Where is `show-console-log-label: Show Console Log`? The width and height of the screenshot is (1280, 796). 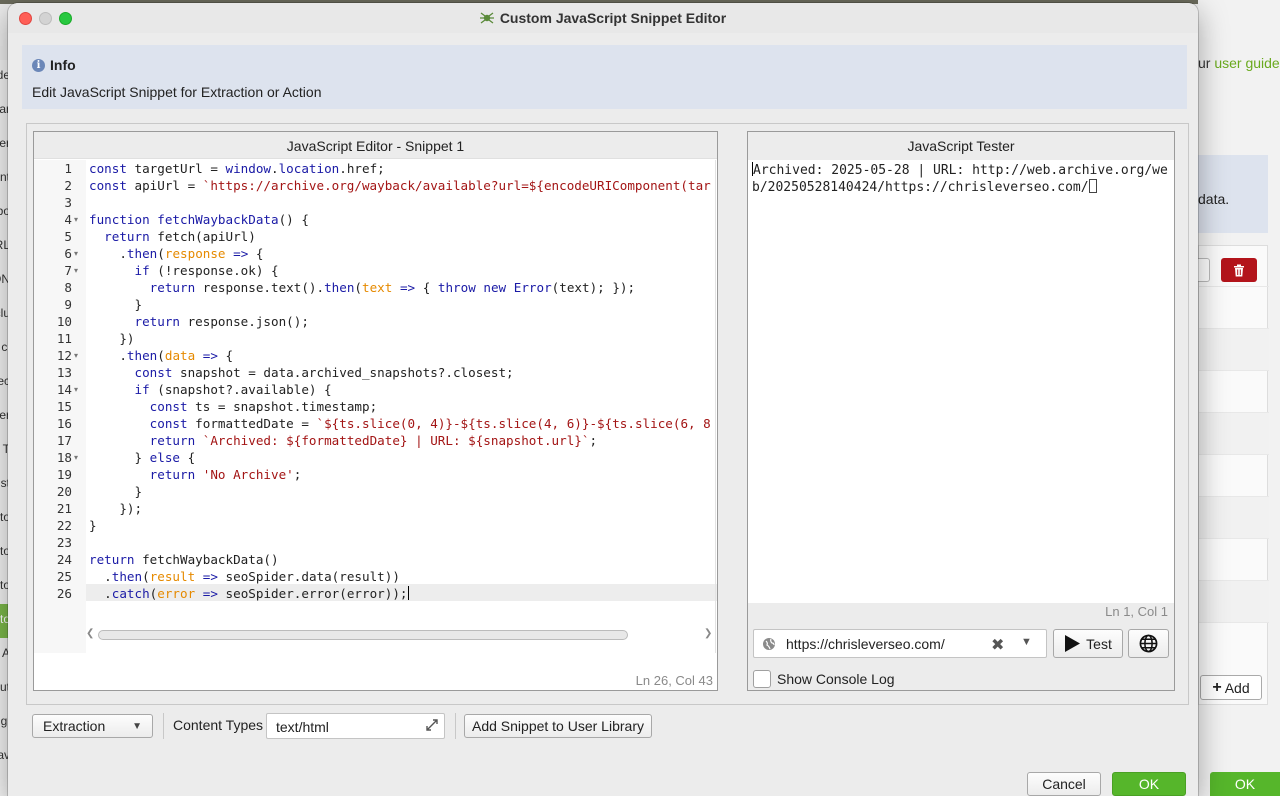
show-console-log-label: Show Console Log is located at coordinates (836, 679).